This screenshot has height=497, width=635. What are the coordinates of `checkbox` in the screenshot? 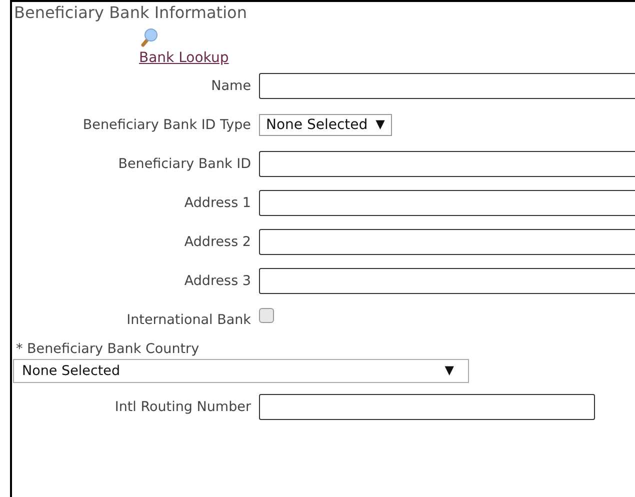 It's located at (266, 315).